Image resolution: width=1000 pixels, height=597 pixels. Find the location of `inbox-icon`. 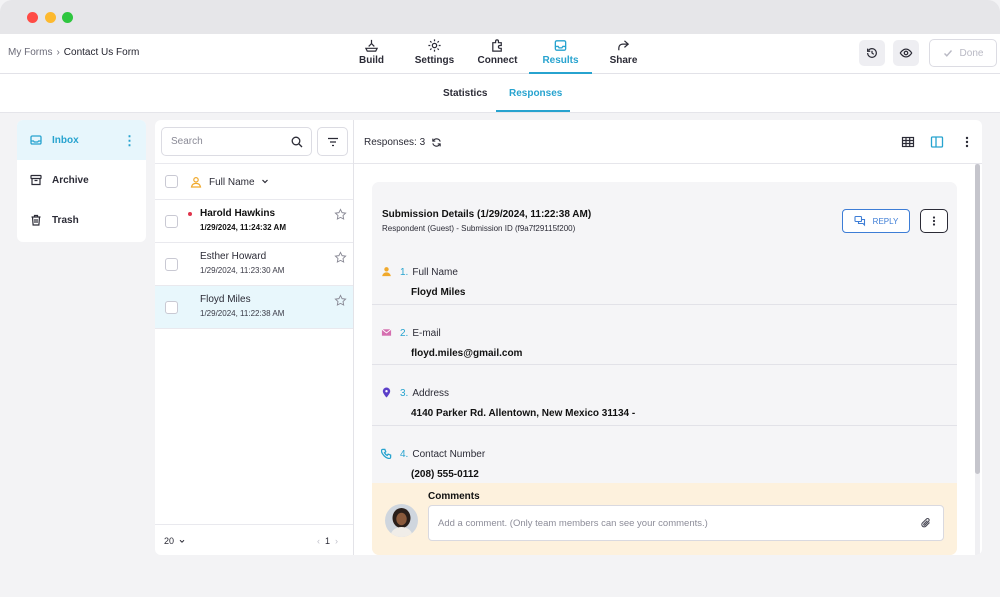

inbox-icon is located at coordinates (36, 140).